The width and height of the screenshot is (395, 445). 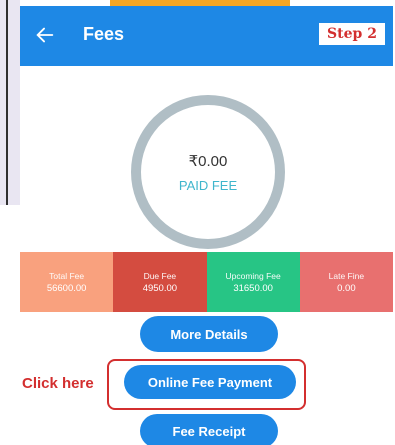 What do you see at coordinates (253, 275) in the screenshot?
I see `tile-label: Upcoming Fee` at bounding box center [253, 275].